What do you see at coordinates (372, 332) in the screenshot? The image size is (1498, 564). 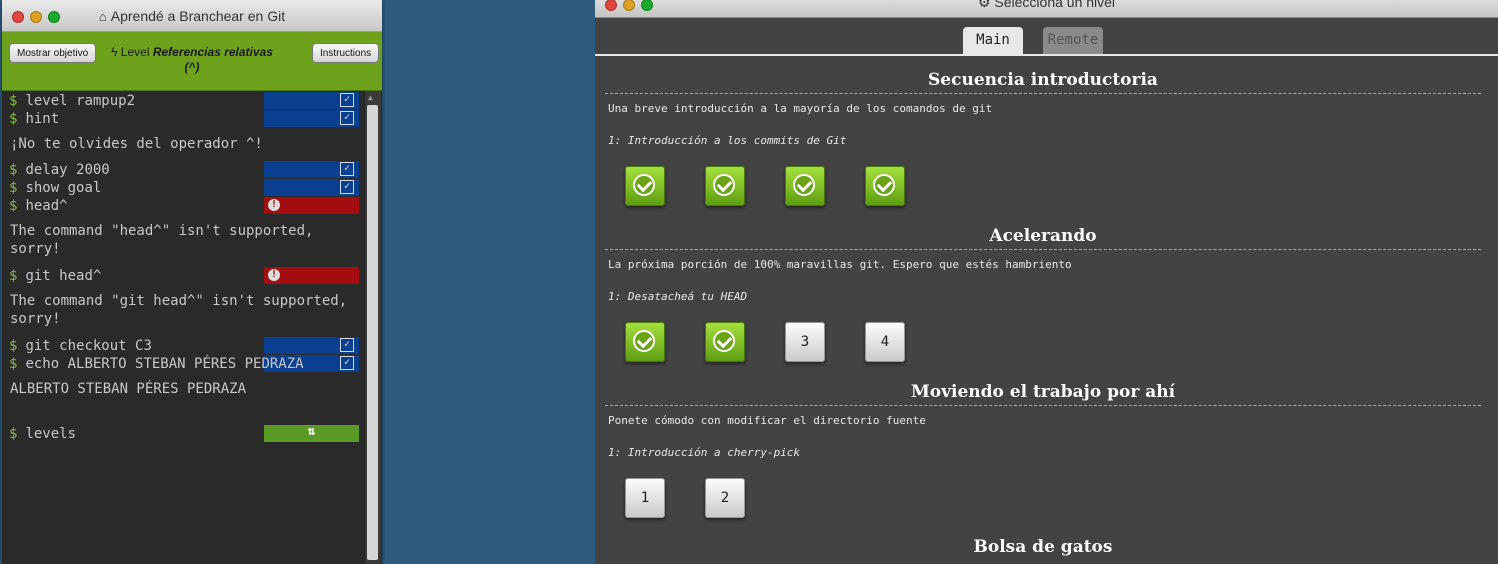 I see `scroll-thumb` at bounding box center [372, 332].